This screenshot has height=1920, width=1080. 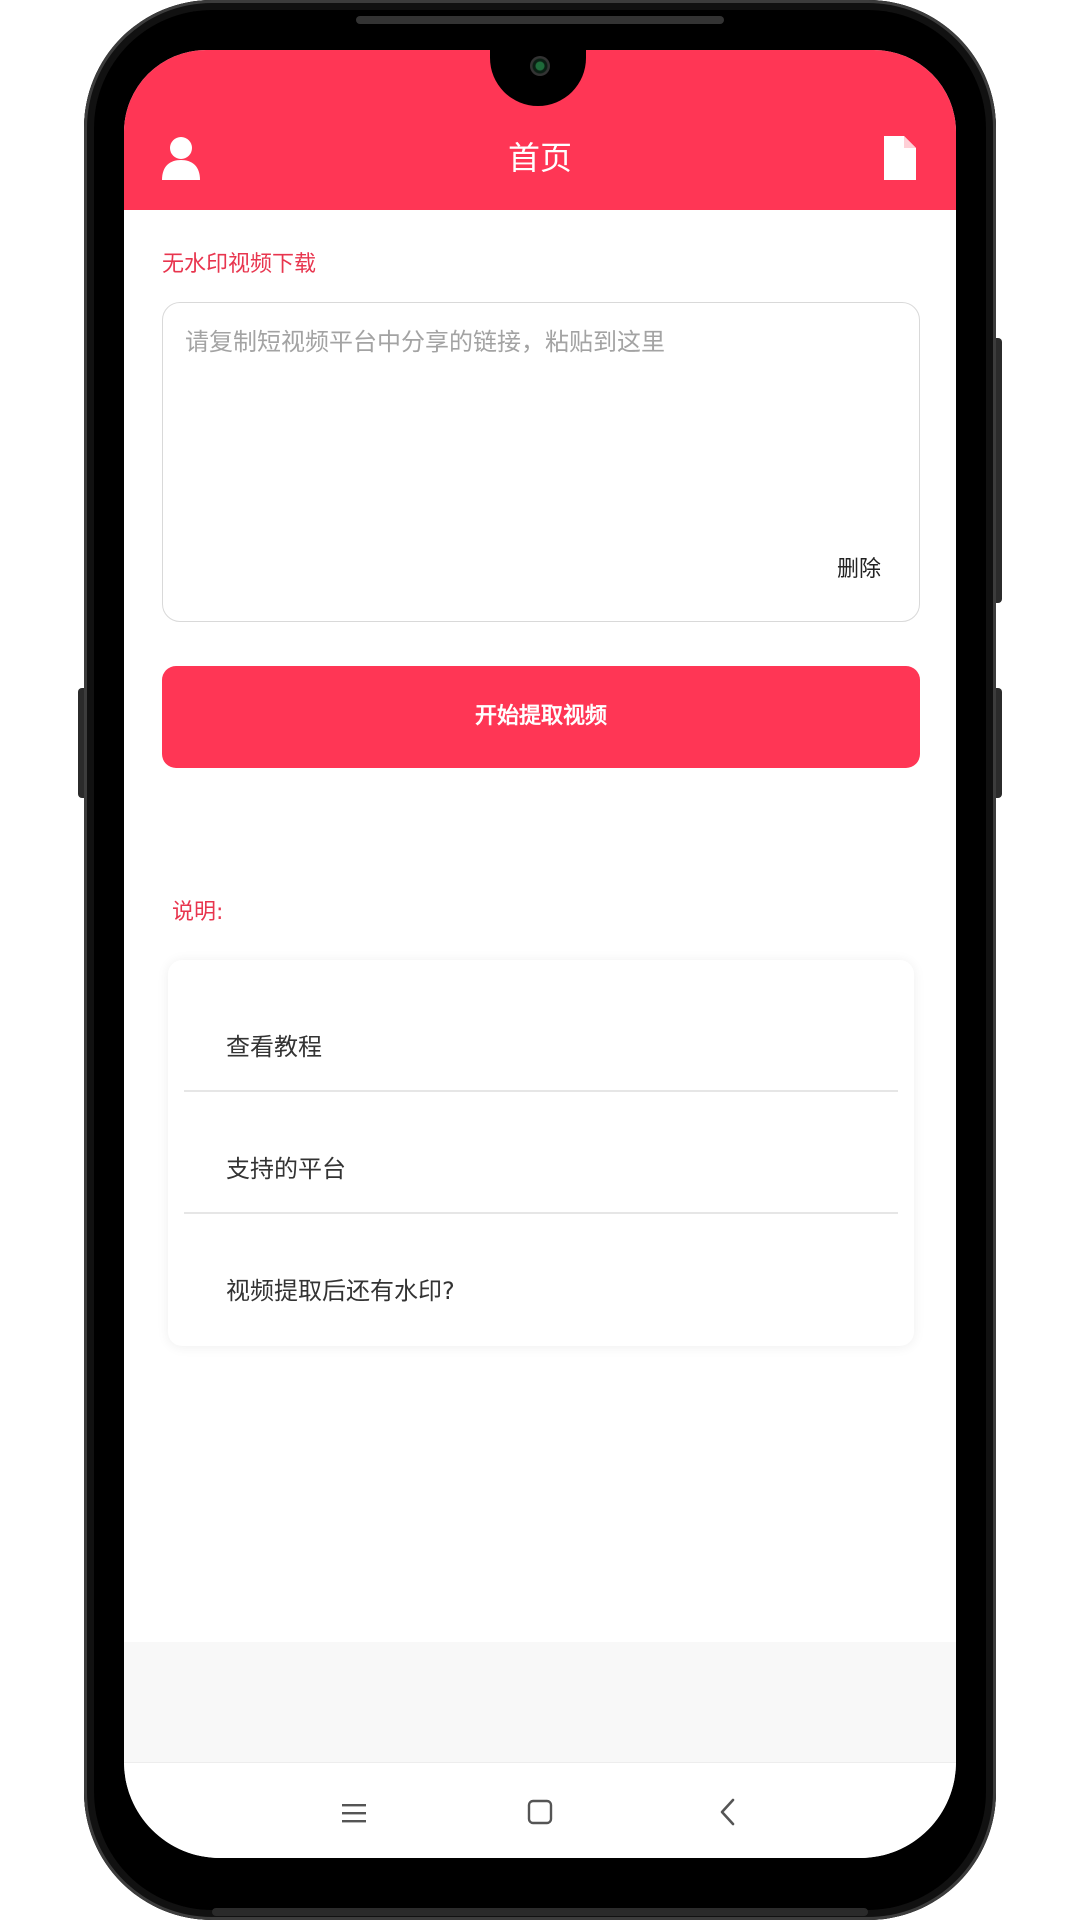 What do you see at coordinates (425, 342) in the screenshot?
I see `link-input-placeholder: 请复制短视频平台中分享的链接，粘贴到这里` at bounding box center [425, 342].